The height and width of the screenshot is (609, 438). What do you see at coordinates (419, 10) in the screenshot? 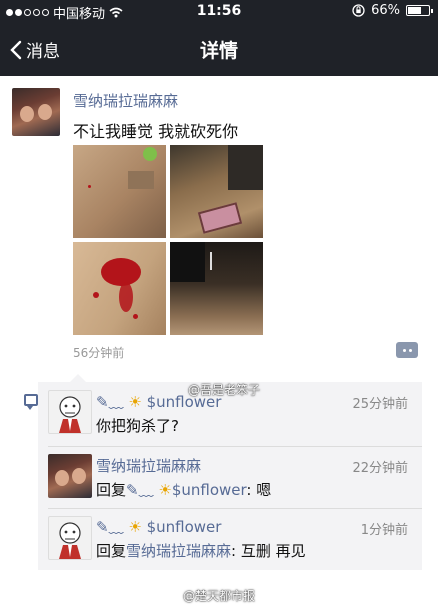
I see `battery-icon` at bounding box center [419, 10].